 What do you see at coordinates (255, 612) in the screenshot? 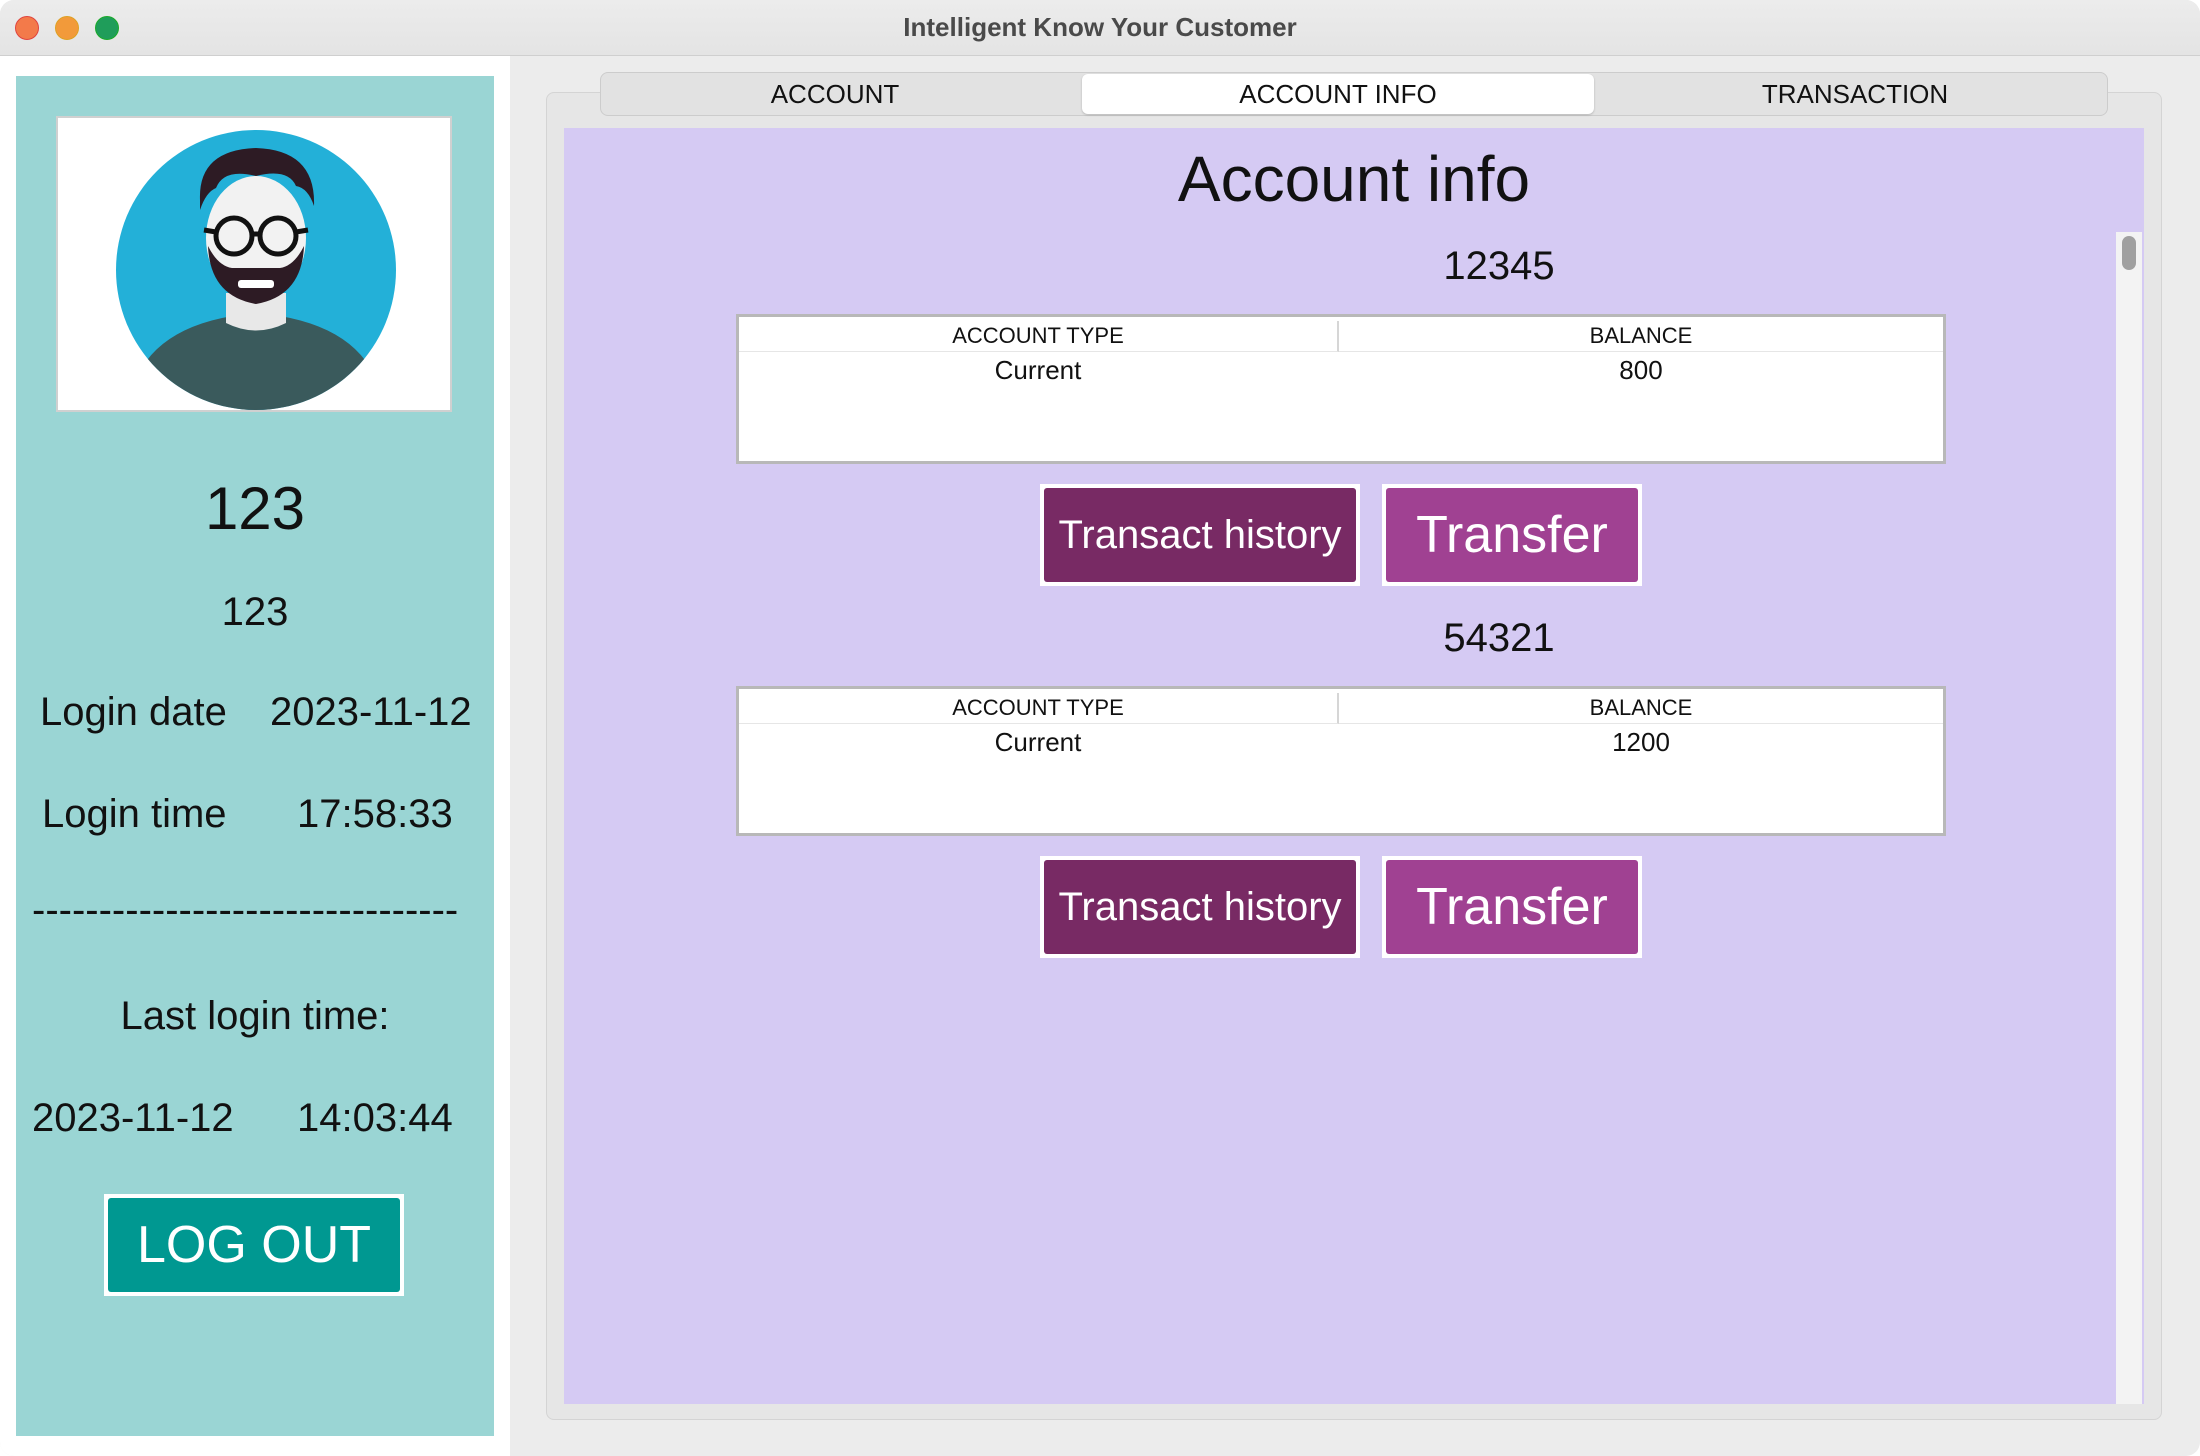
I see `username-subheading: 123` at bounding box center [255, 612].